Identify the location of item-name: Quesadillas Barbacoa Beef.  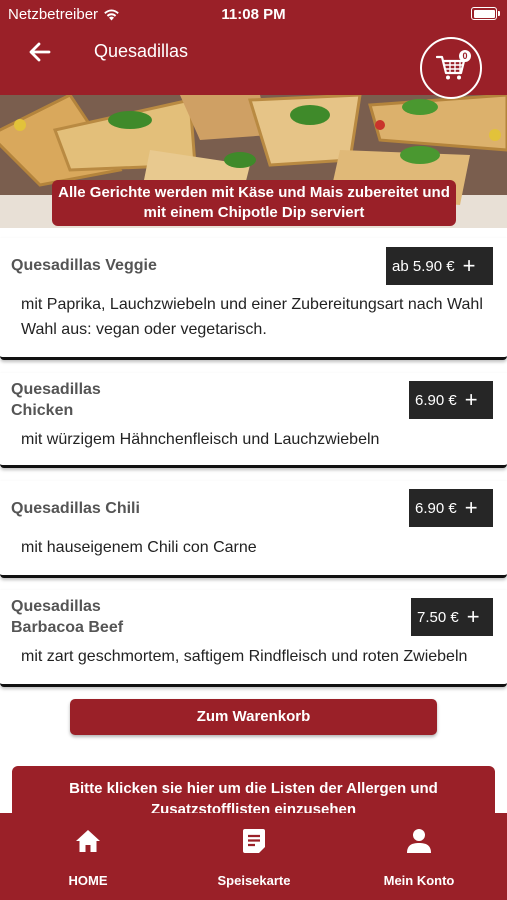
(67, 617).